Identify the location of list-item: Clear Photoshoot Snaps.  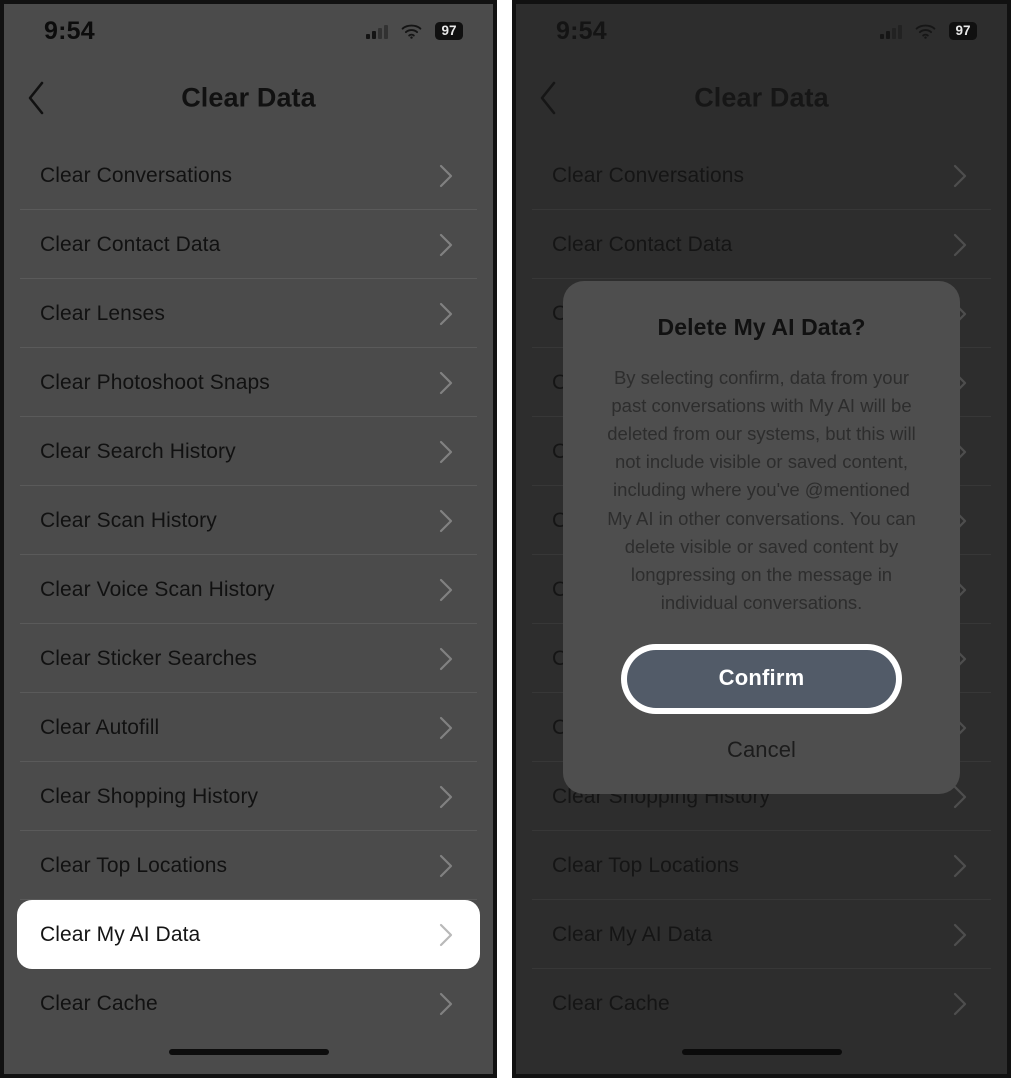
(248, 382).